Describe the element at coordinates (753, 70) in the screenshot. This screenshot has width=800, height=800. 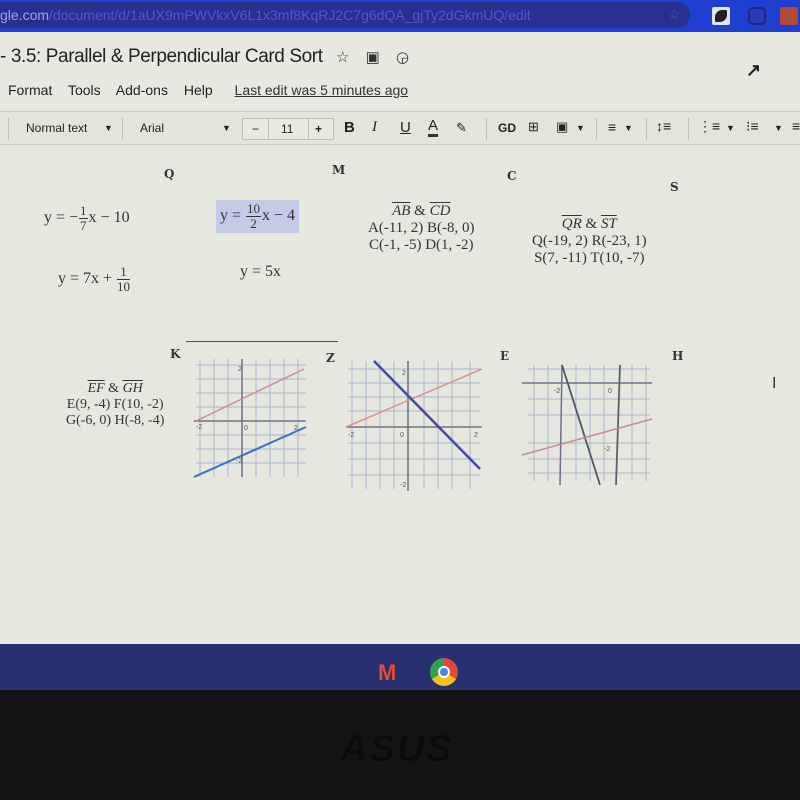
I see `activity-dashboard-icon: ↗` at that location.